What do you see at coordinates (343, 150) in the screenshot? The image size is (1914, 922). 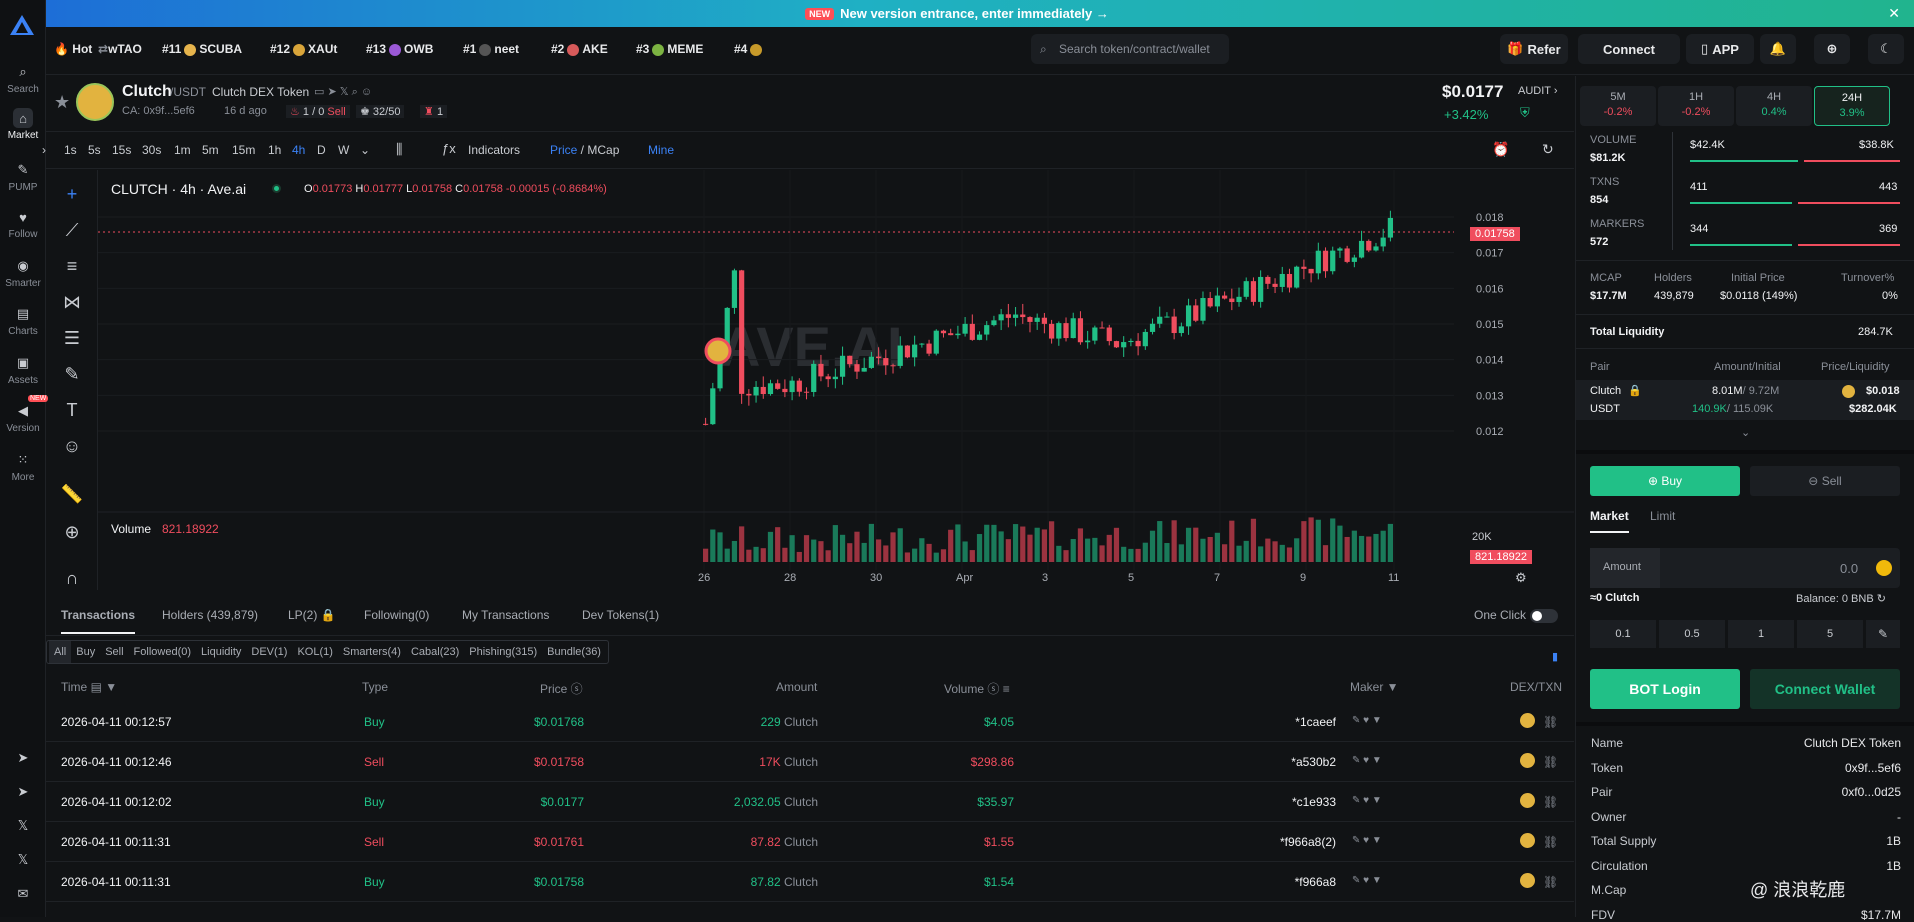 I see `interval-w: W` at bounding box center [343, 150].